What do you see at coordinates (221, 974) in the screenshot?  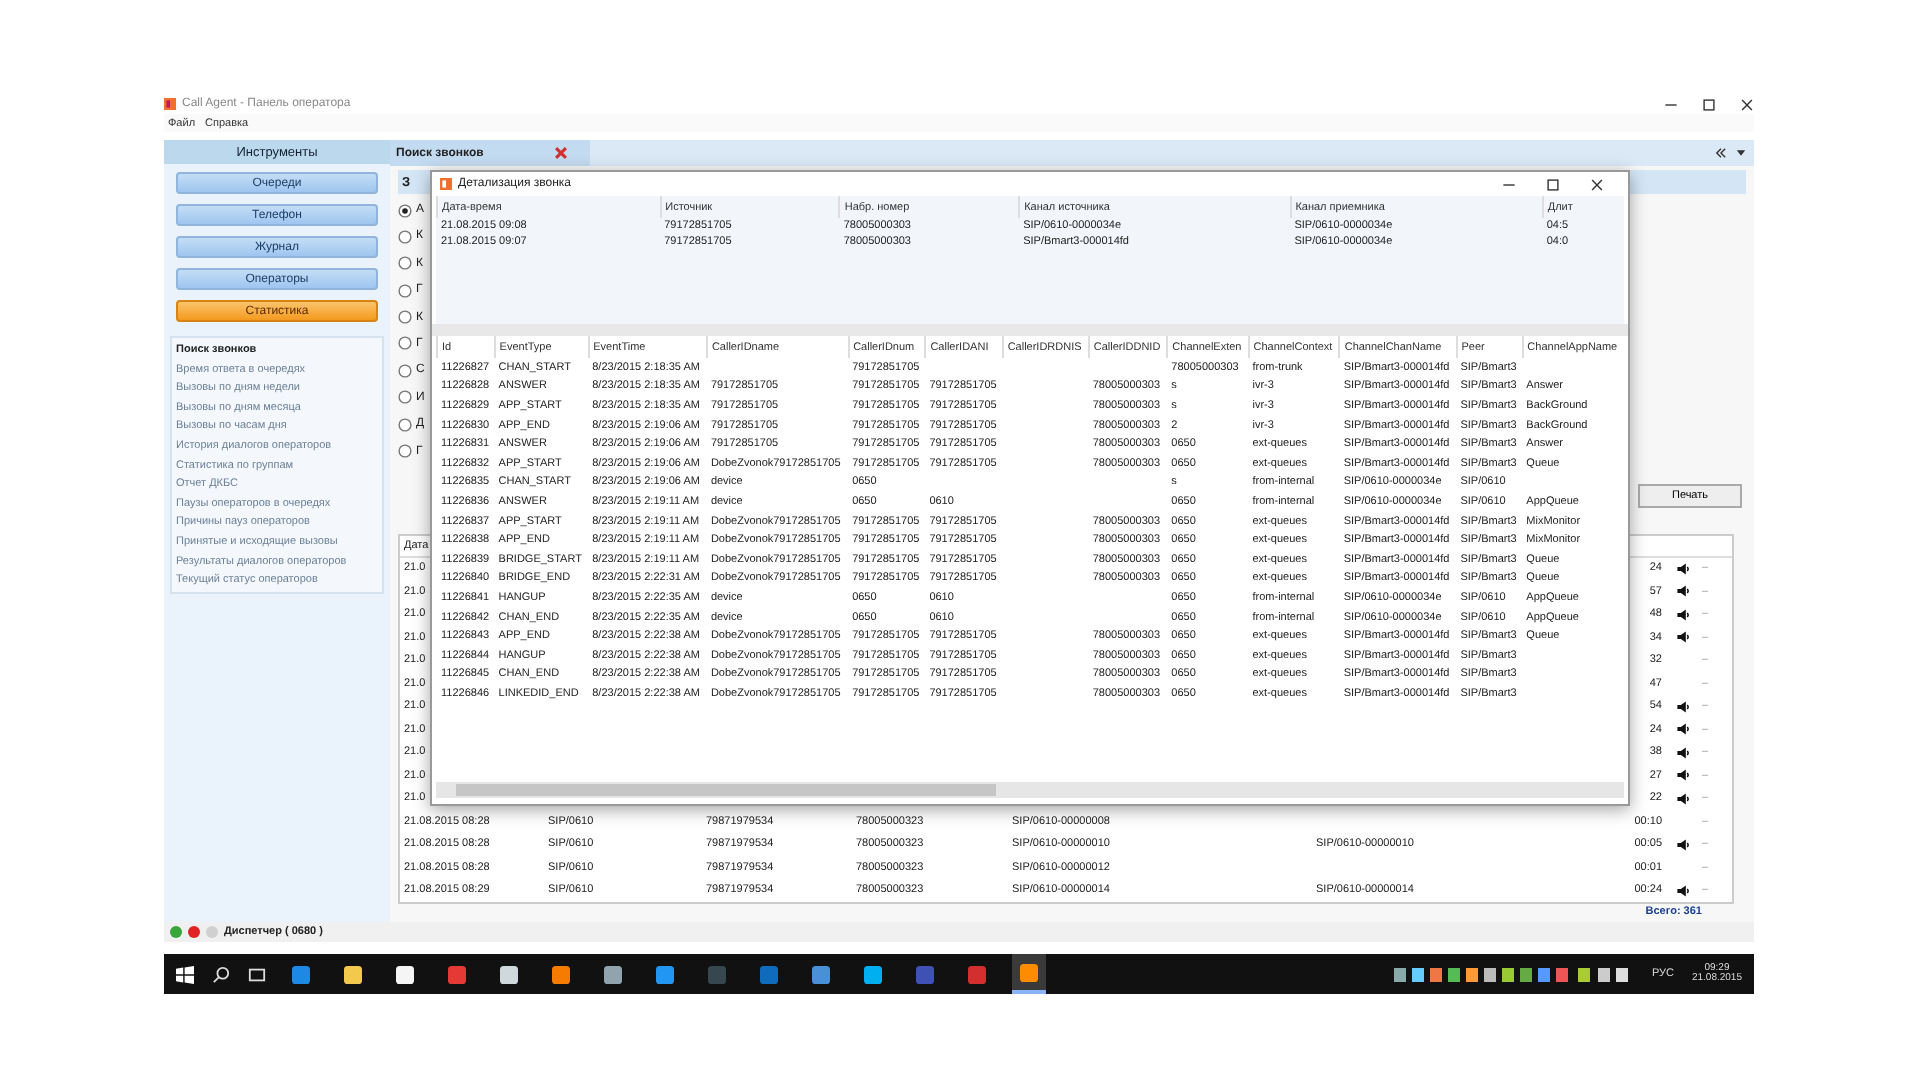 I see `search-icon` at bounding box center [221, 974].